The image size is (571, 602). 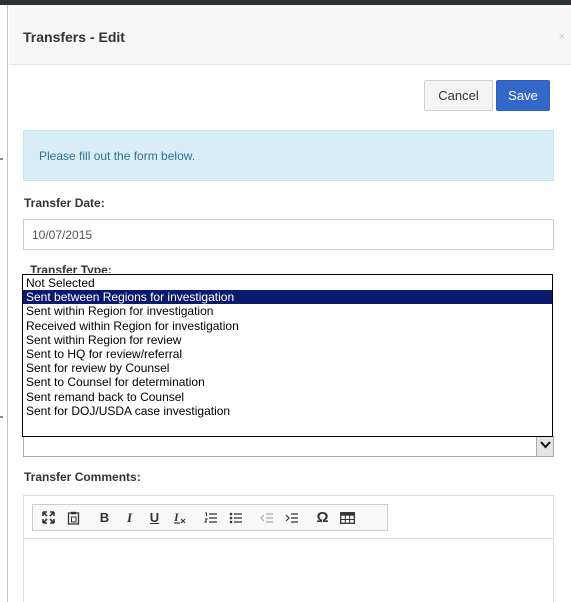 What do you see at coordinates (562, 37) in the screenshot?
I see `close-icon: ×` at bounding box center [562, 37].